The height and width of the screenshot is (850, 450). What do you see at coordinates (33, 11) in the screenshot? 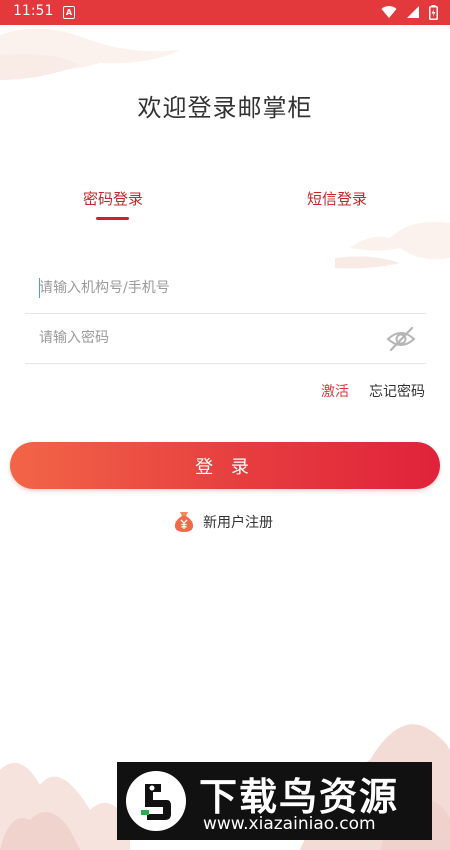
I see `status-time: 11:51` at bounding box center [33, 11].